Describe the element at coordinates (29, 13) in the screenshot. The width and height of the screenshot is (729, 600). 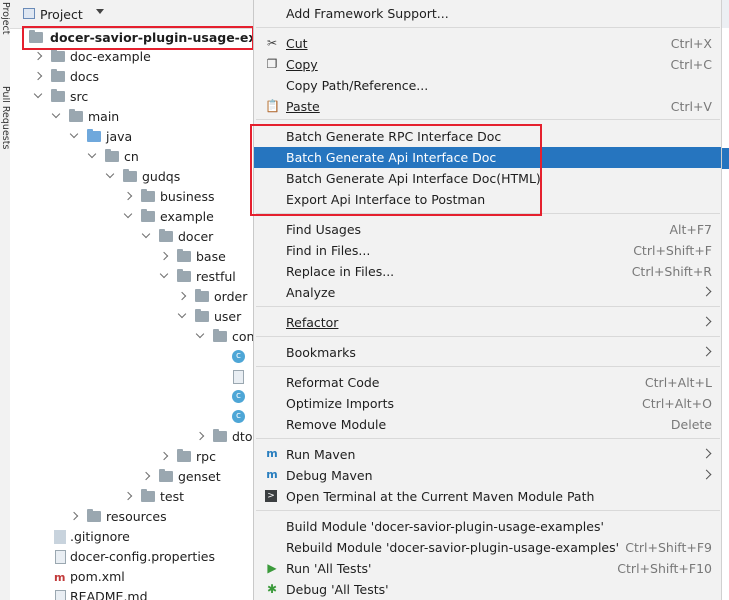
I see `project-icon` at that location.